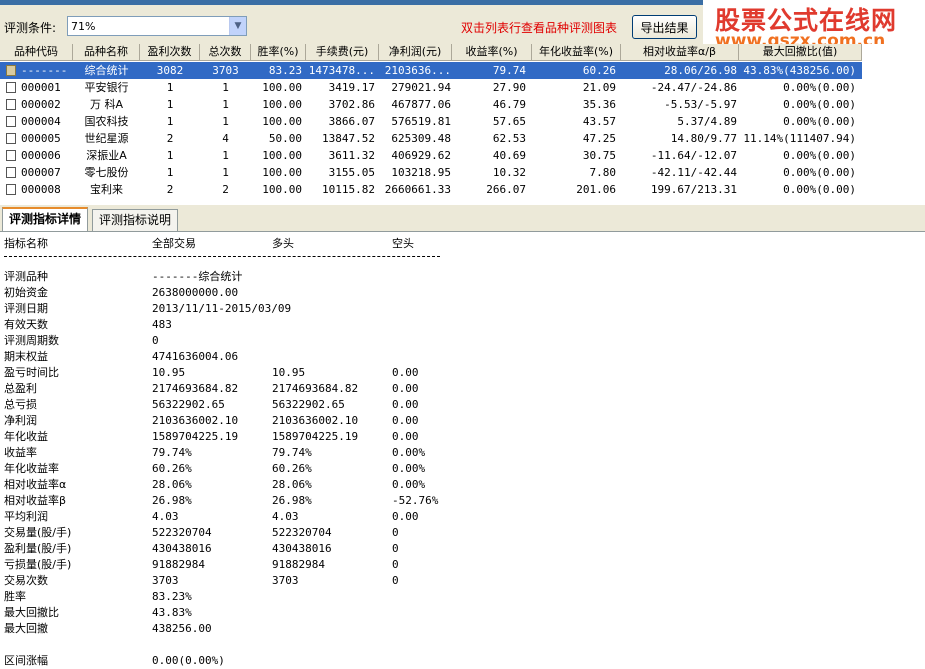 Image resolution: width=925 pixels, height=669 pixels. I want to click on cell-code: 000002, so click(41, 104).